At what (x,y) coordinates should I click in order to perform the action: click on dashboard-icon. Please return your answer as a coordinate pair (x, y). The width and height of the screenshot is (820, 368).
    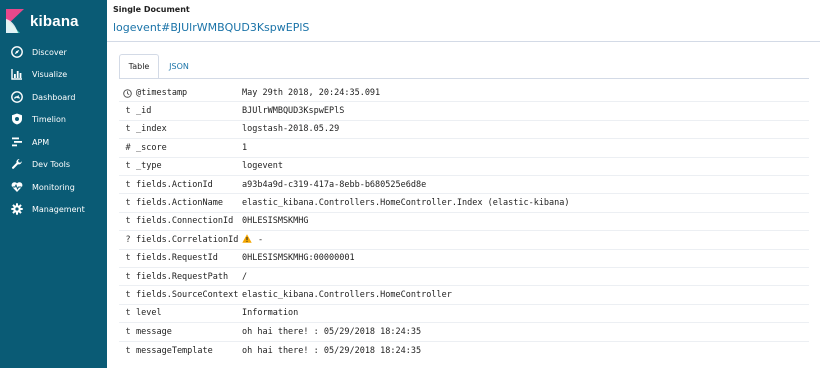
    Looking at the image, I should click on (17, 97).